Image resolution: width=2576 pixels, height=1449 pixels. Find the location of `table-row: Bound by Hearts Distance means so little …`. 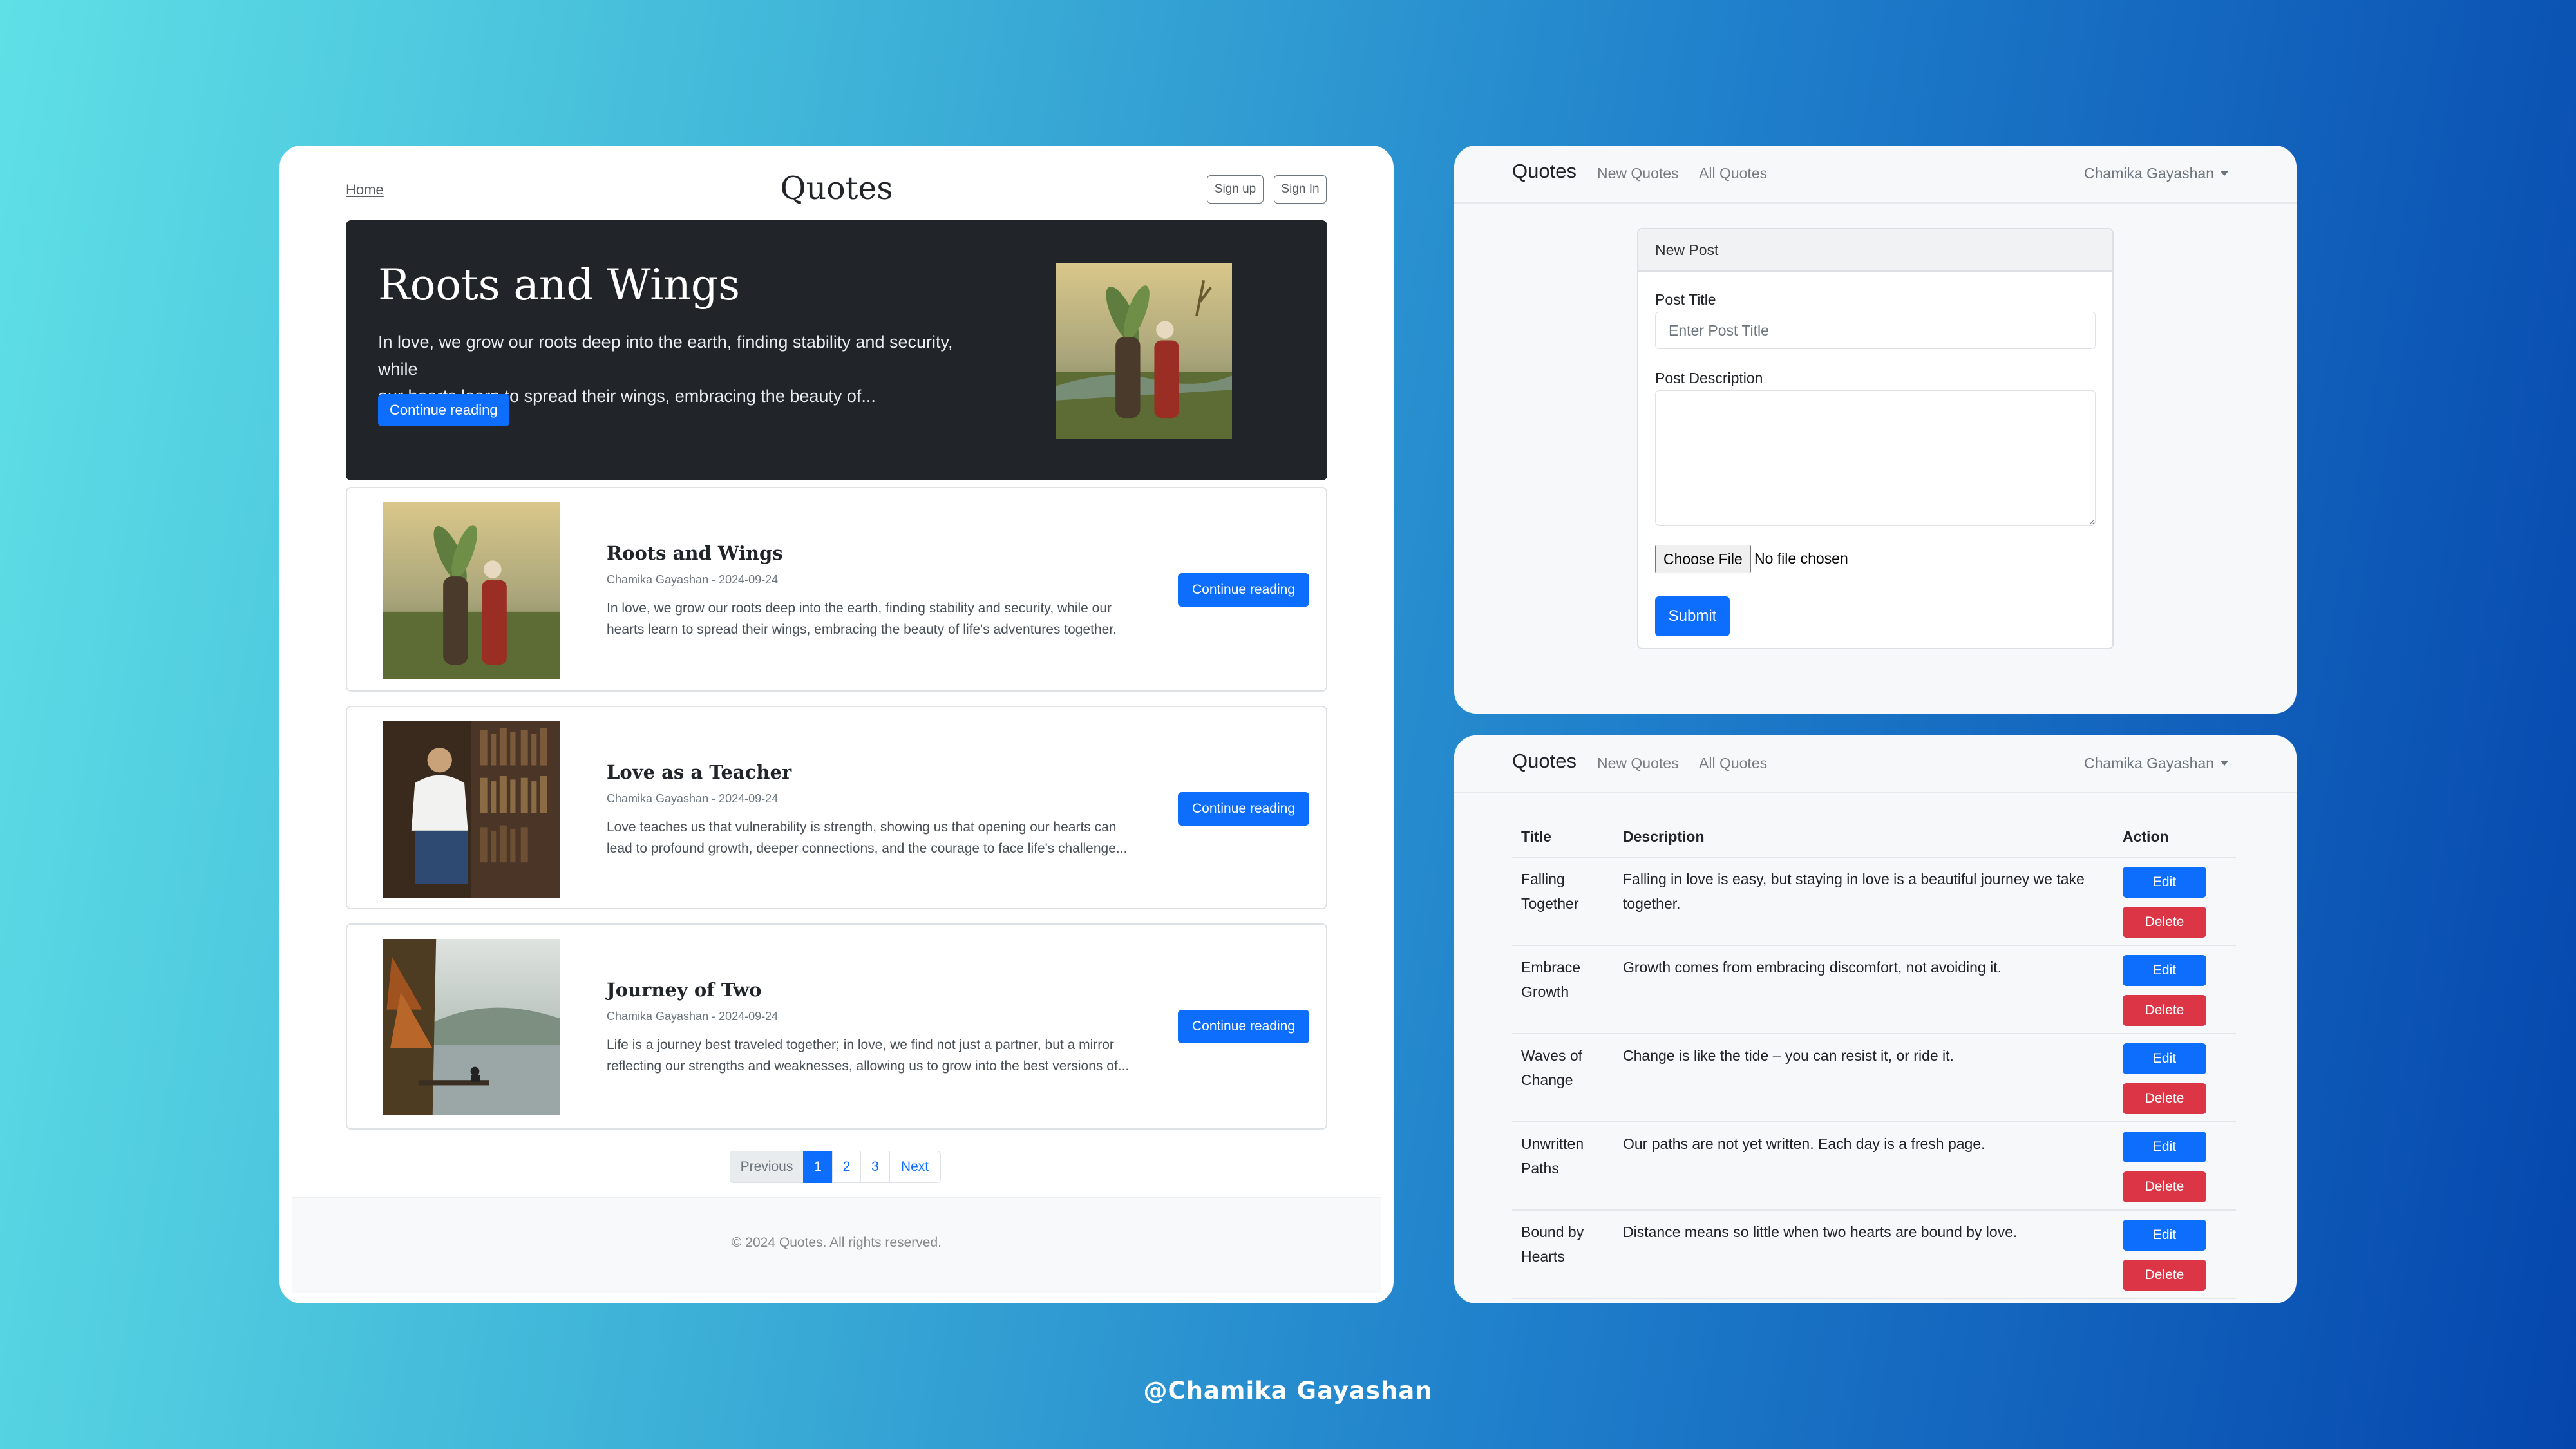

table-row: Bound by Hearts Distance means so little … is located at coordinates (1874, 1255).